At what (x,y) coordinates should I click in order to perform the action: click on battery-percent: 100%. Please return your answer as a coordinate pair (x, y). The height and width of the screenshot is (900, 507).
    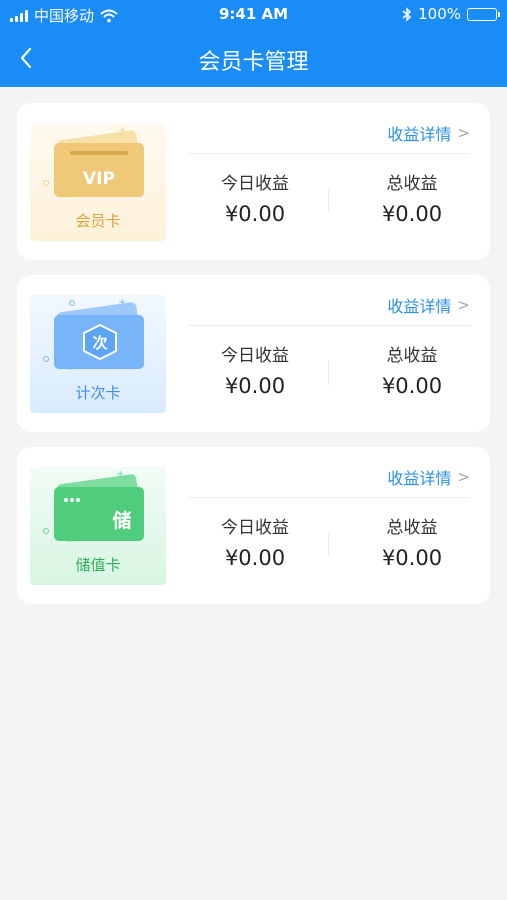
    Looking at the image, I should click on (439, 14).